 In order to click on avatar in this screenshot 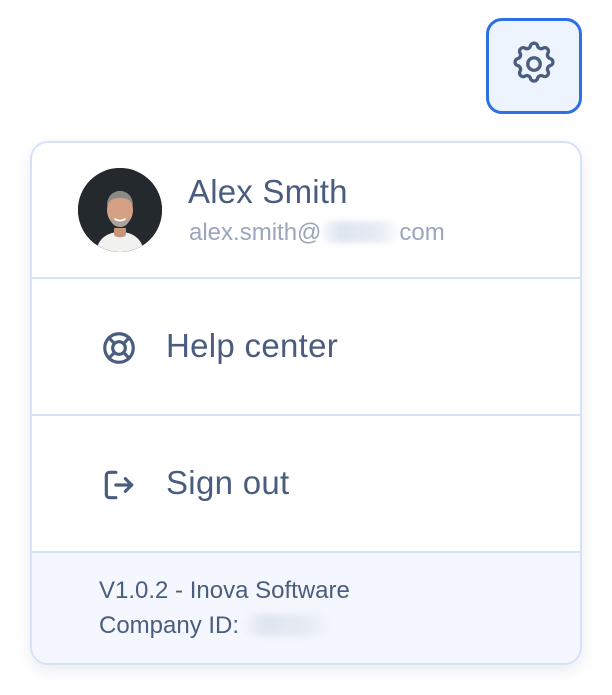, I will do `click(120, 210)`.